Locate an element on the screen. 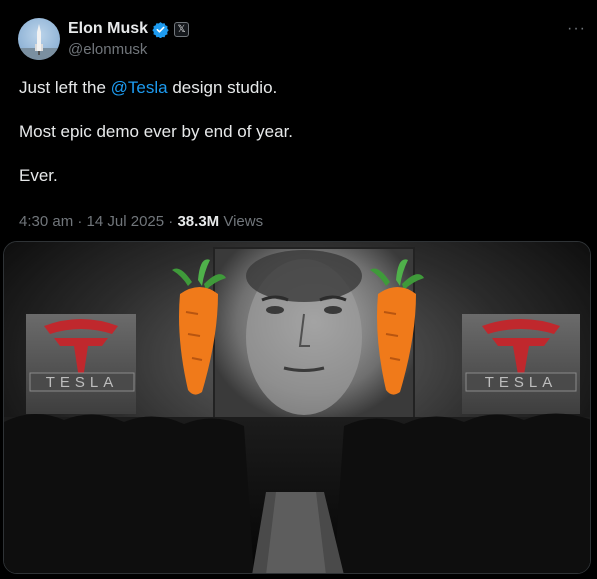 The height and width of the screenshot is (579, 597). tweet-line-1-prefix: Just left the is located at coordinates (65, 87).